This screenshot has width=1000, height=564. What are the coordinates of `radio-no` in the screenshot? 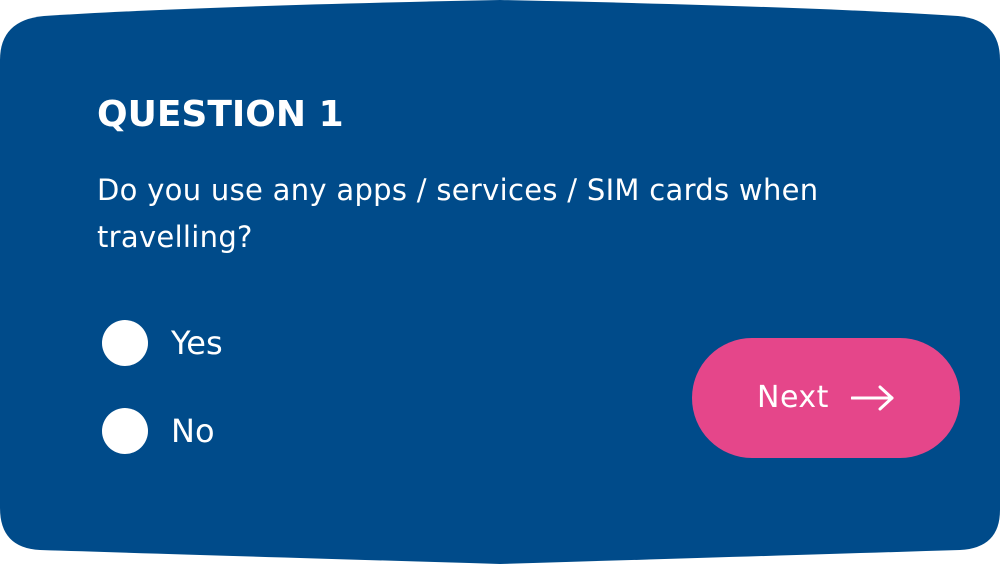 It's located at (125, 431).